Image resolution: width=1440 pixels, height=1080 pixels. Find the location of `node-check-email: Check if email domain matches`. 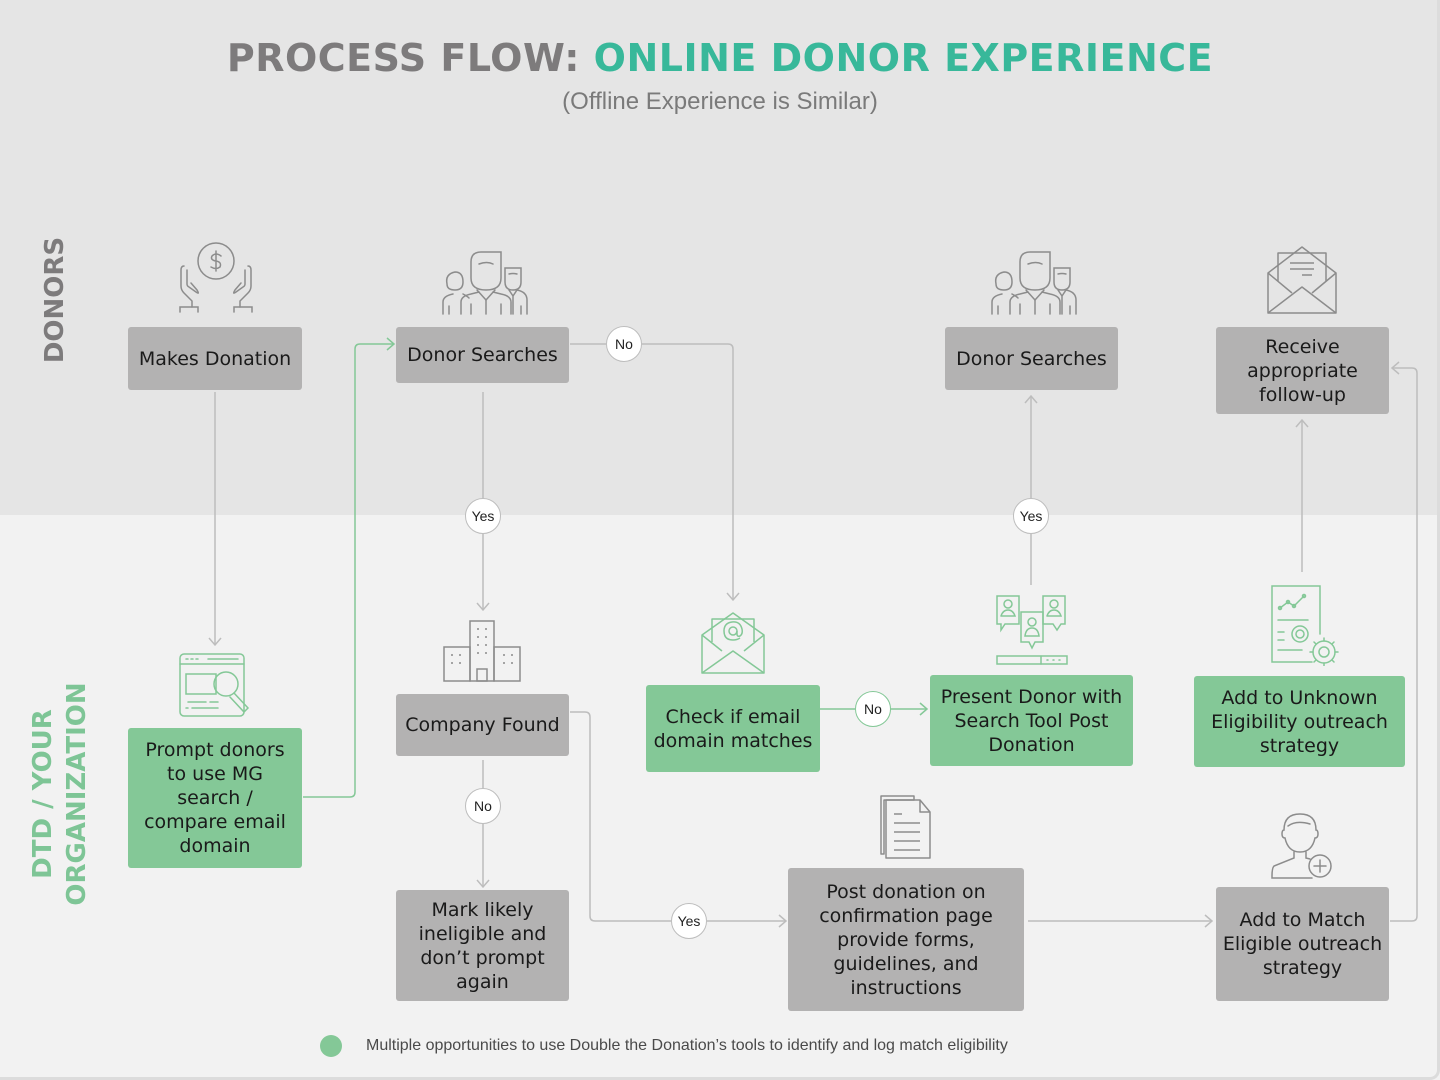

node-check-email: Check if email domain matches is located at coordinates (733, 728).